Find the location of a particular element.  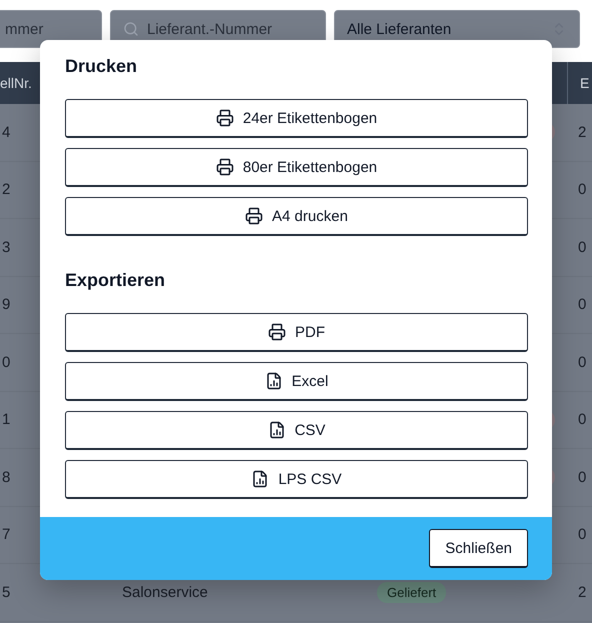

table-cell-text: 5 is located at coordinates (6, 592).